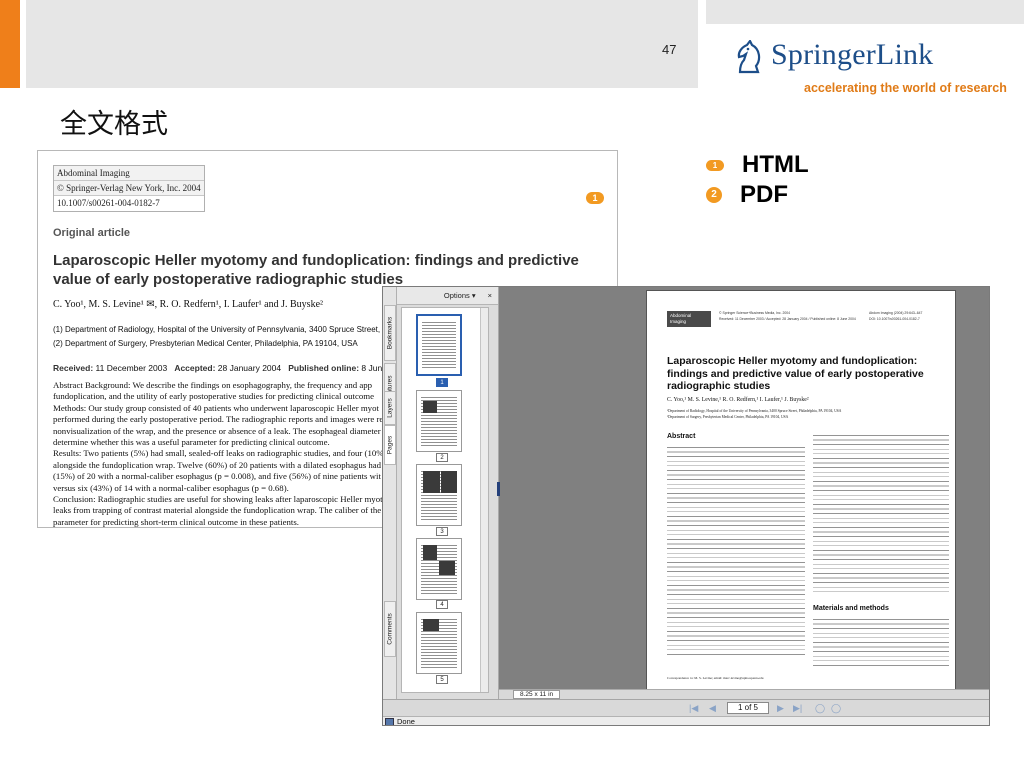  I want to click on thumbnail-panel: Options ▾ × 1 2 3 4 5, so click(448, 493).